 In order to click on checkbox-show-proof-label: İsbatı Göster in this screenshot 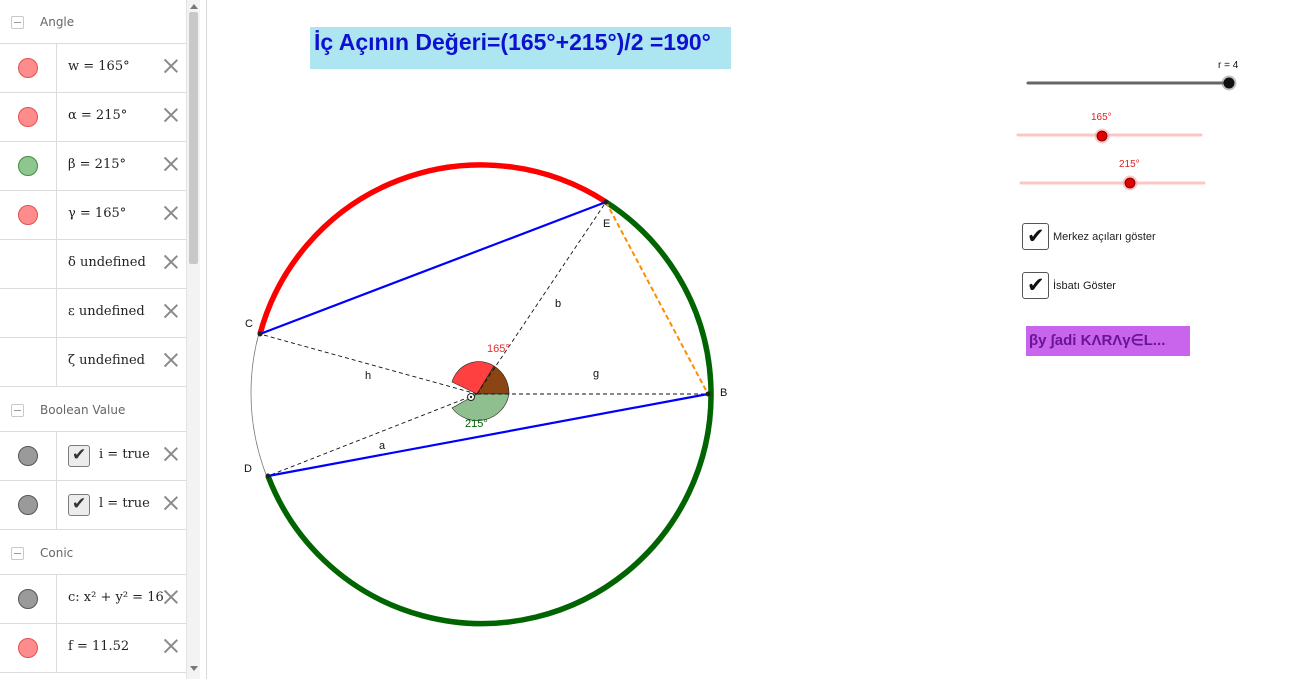, I will do `click(1084, 286)`.